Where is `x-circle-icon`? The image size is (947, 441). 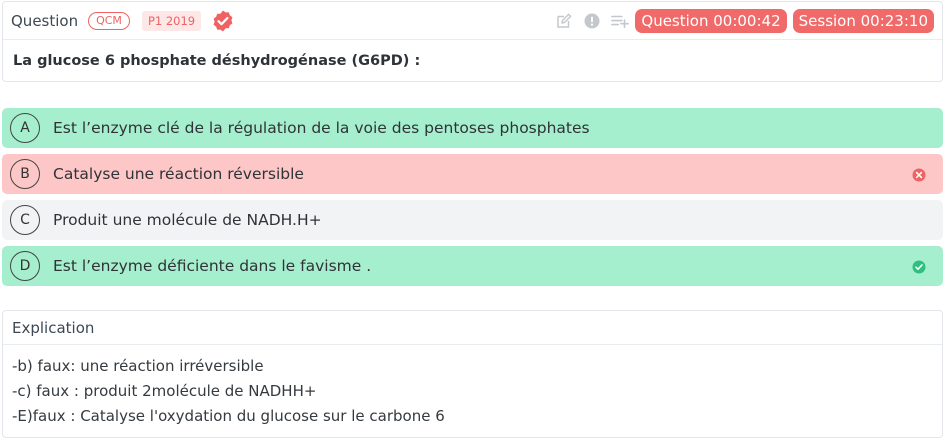 x-circle-icon is located at coordinates (919, 174).